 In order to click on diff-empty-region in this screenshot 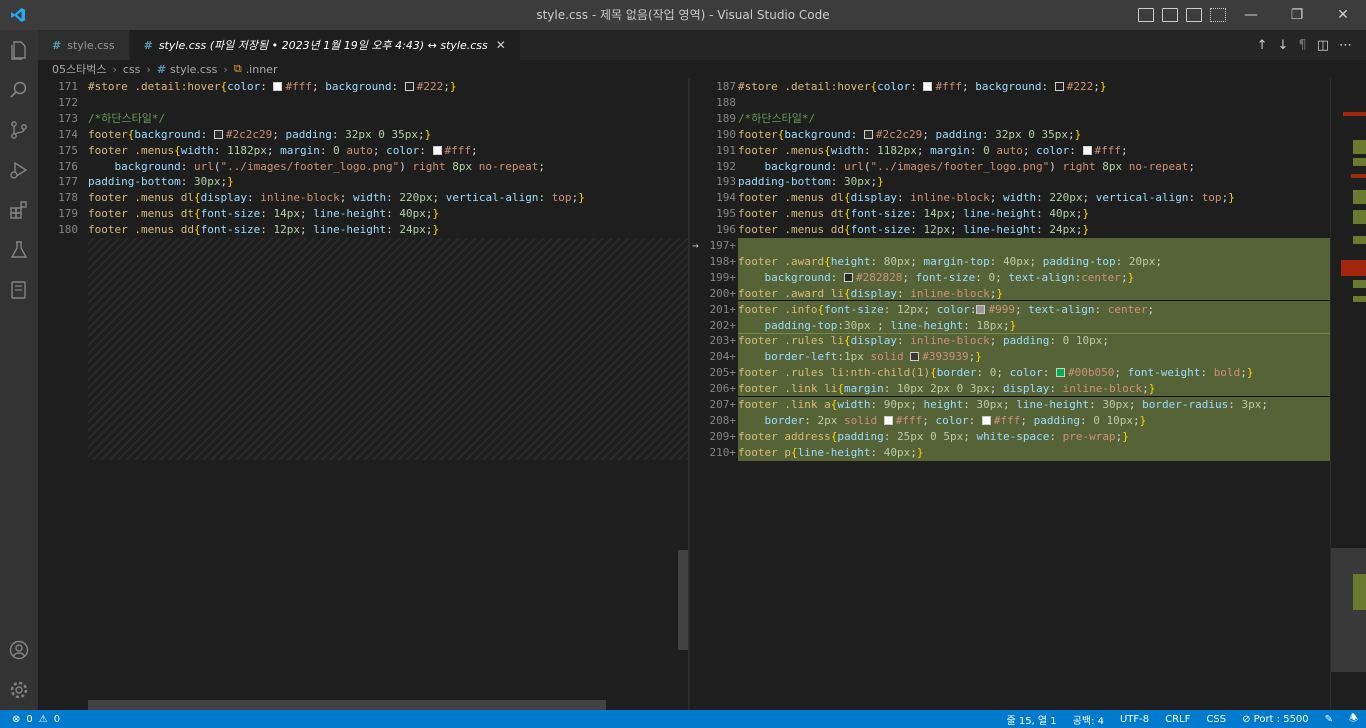, I will do `click(388, 349)`.